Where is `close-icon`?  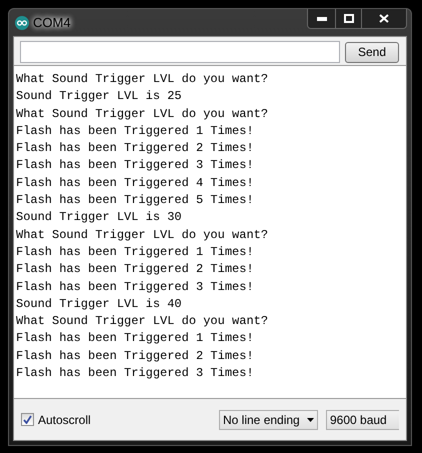
close-icon is located at coordinates (384, 18).